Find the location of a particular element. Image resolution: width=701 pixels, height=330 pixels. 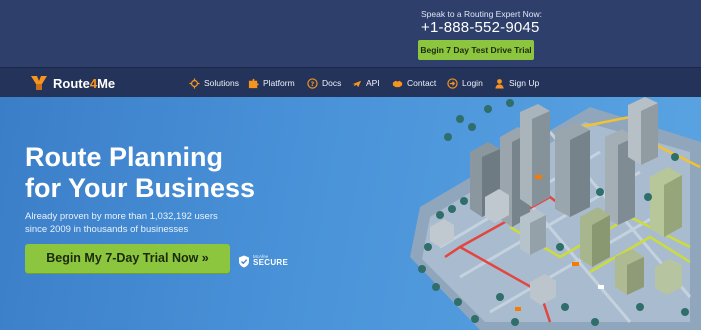

nav-item-login: Login is located at coordinates (465, 83).